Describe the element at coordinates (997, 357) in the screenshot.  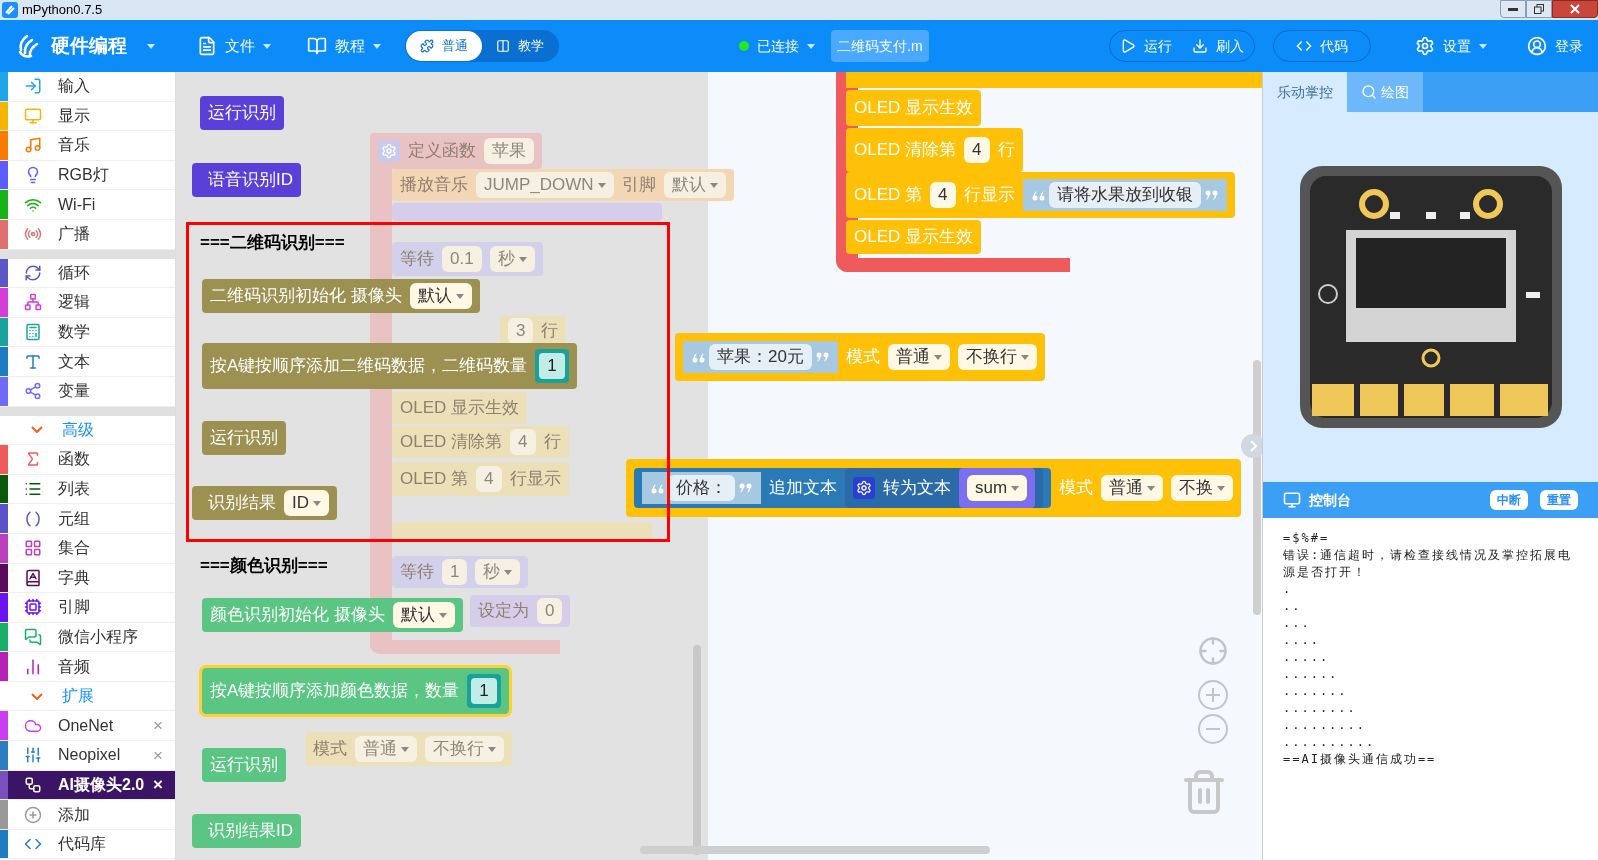
I see `block-dropdown: 不换行` at that location.